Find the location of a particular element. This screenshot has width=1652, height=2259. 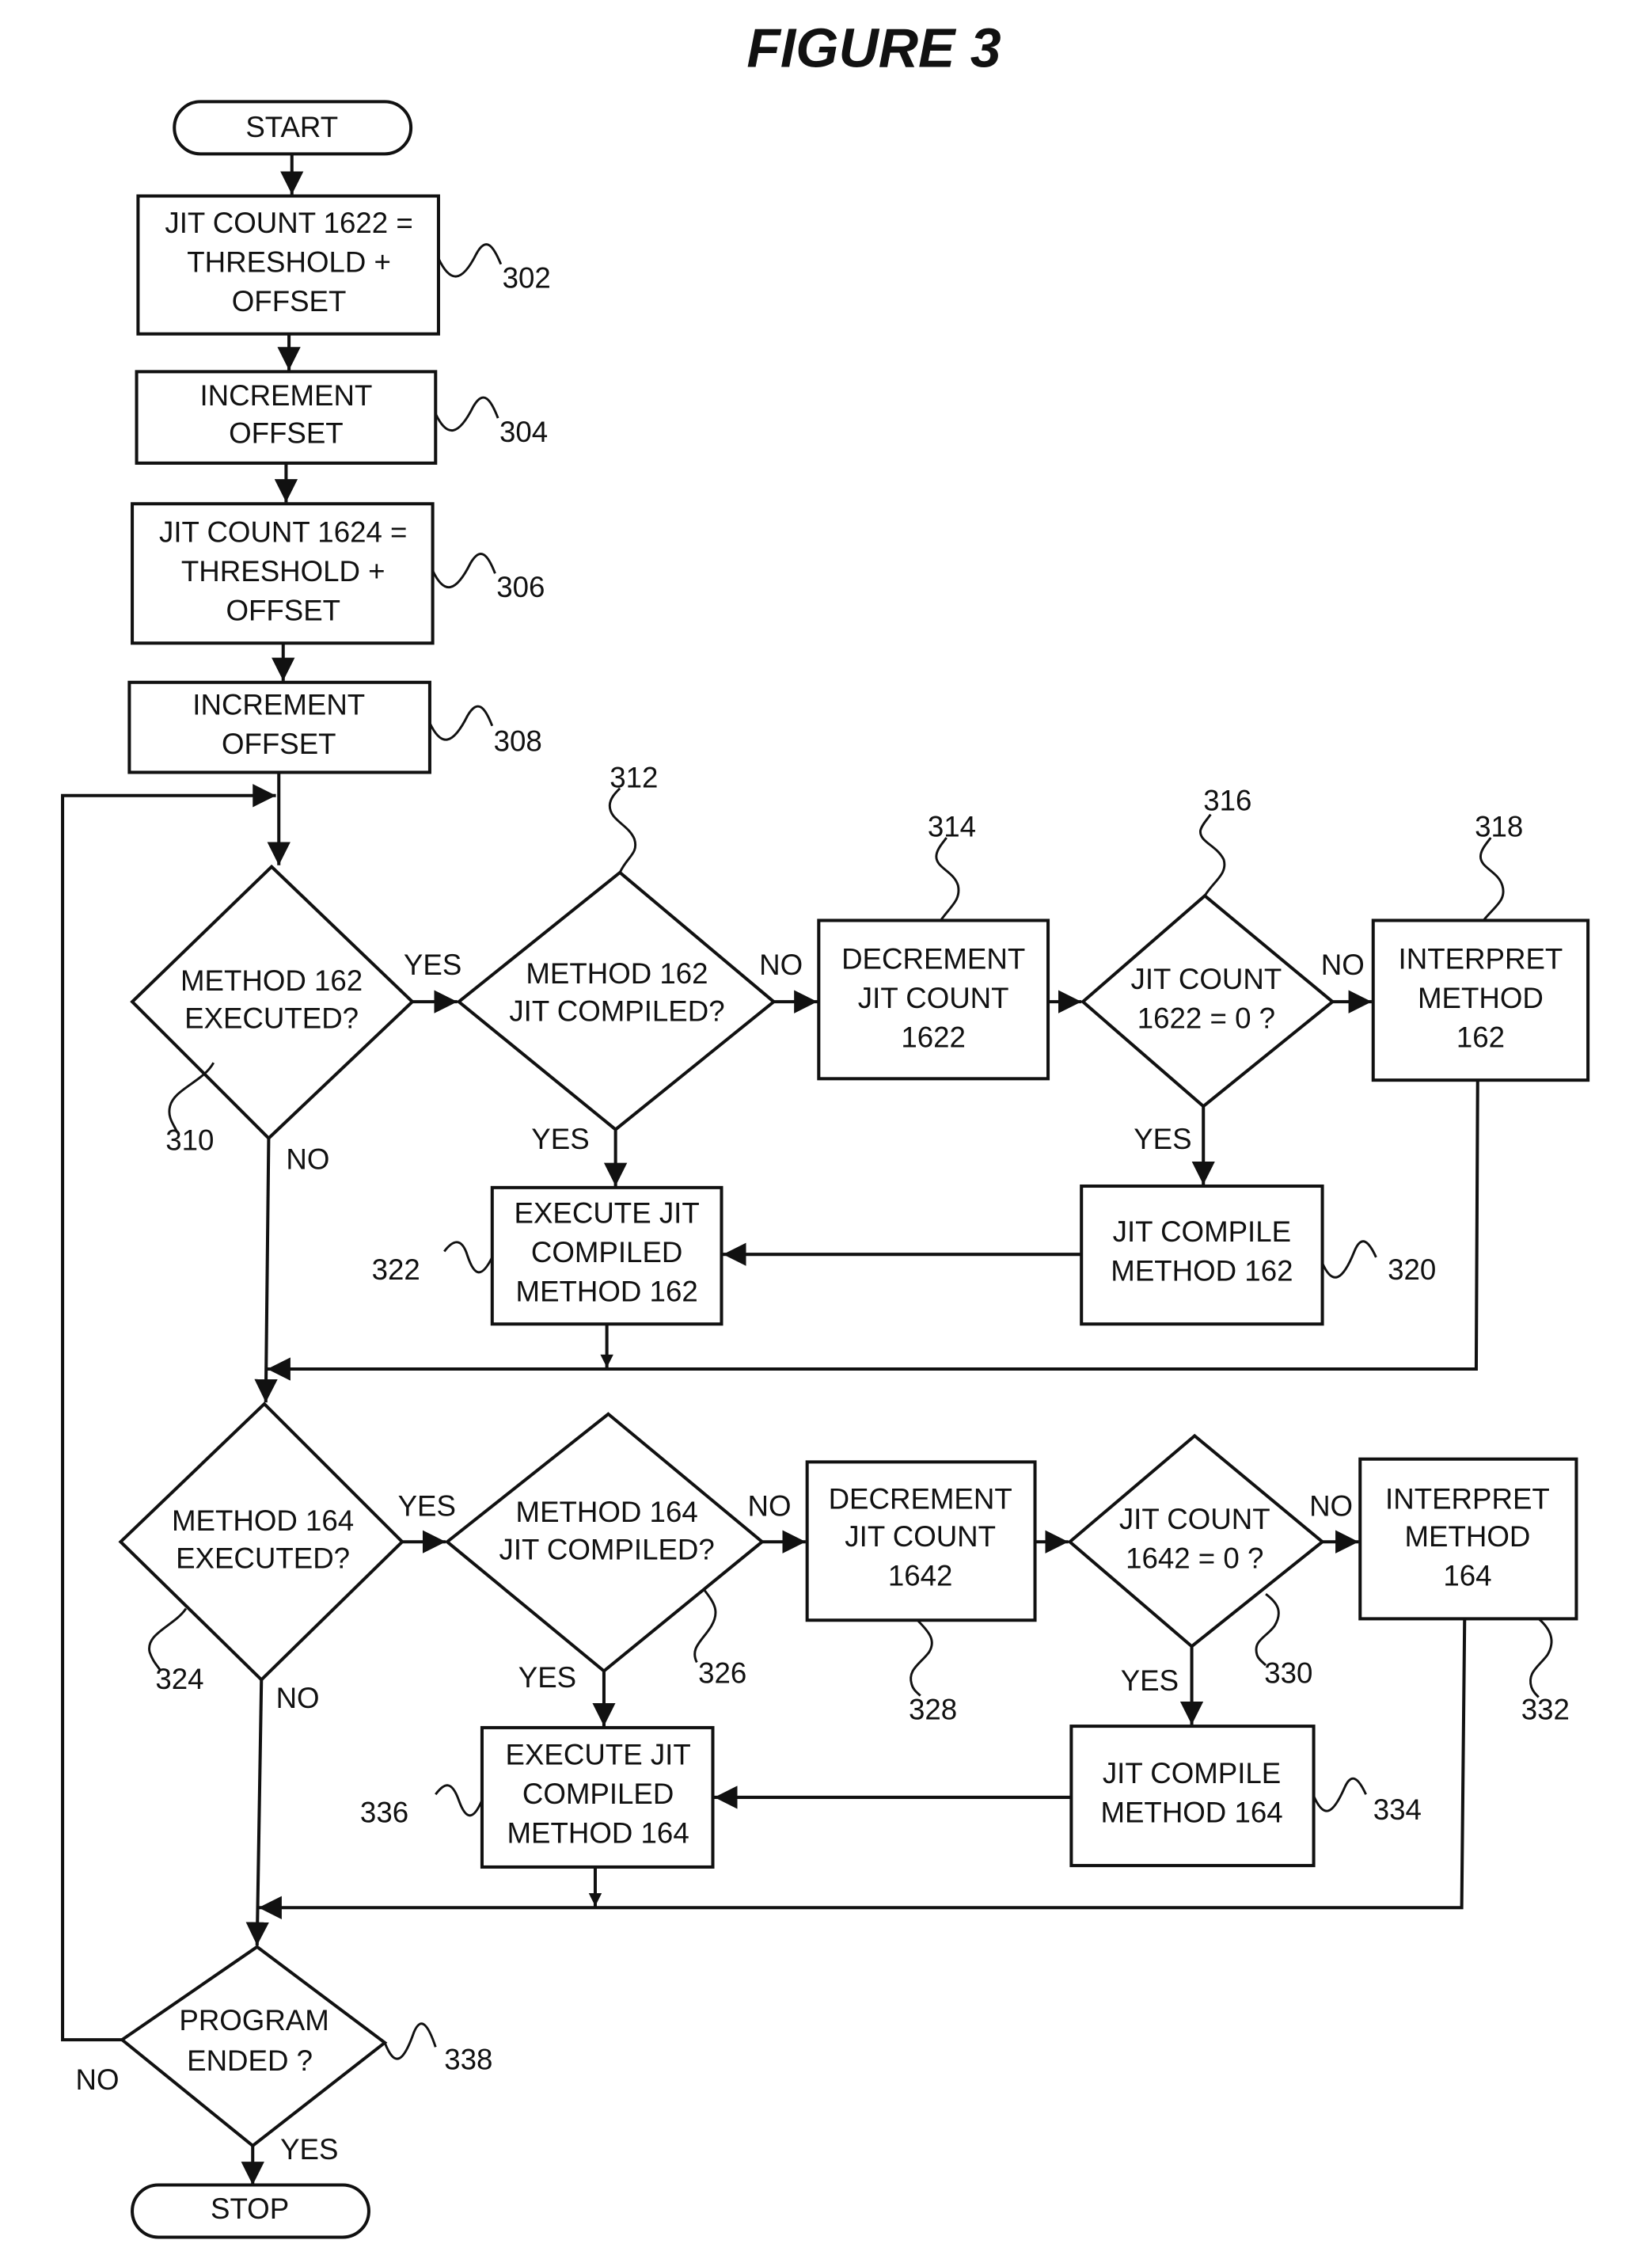

label-338-yes: YES is located at coordinates (309, 2149).